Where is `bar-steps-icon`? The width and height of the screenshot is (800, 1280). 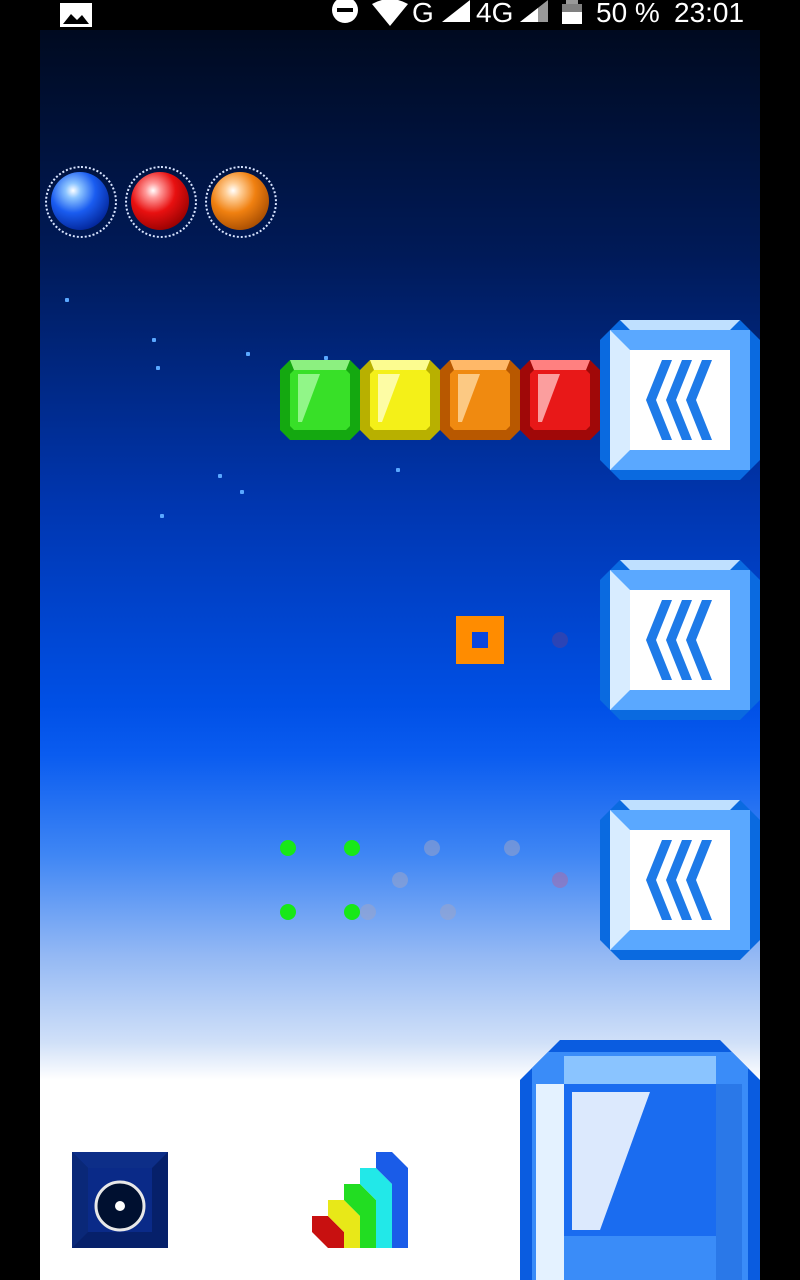
bar-steps-icon is located at coordinates (360, 1200).